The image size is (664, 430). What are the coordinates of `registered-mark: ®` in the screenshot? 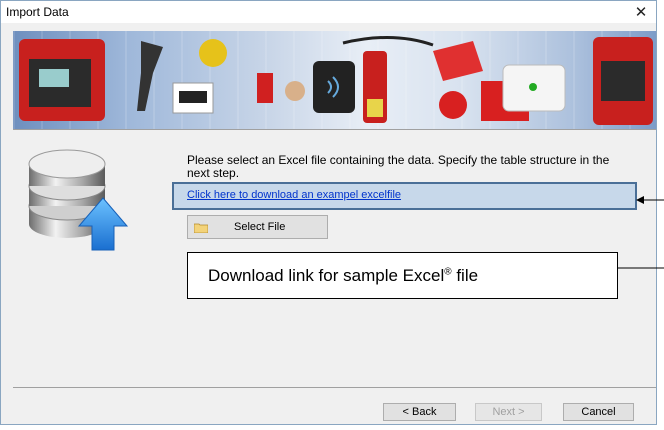 It's located at (448, 272).